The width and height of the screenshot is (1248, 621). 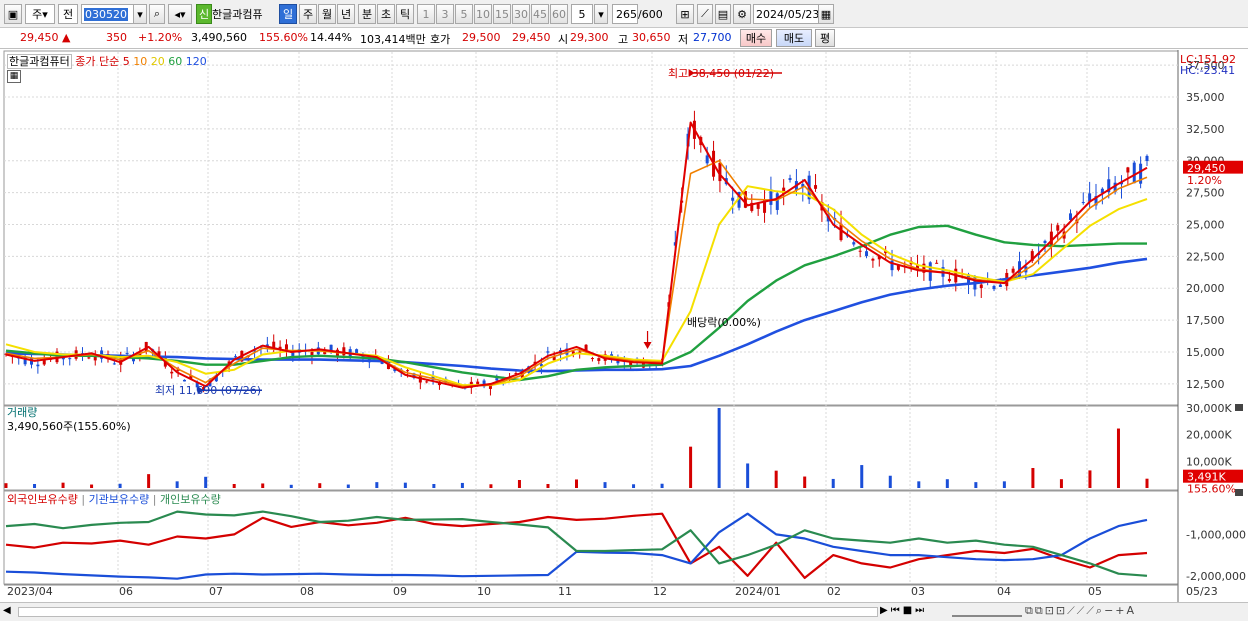 I want to click on gear-icon: ⚙, so click(x=742, y=14).